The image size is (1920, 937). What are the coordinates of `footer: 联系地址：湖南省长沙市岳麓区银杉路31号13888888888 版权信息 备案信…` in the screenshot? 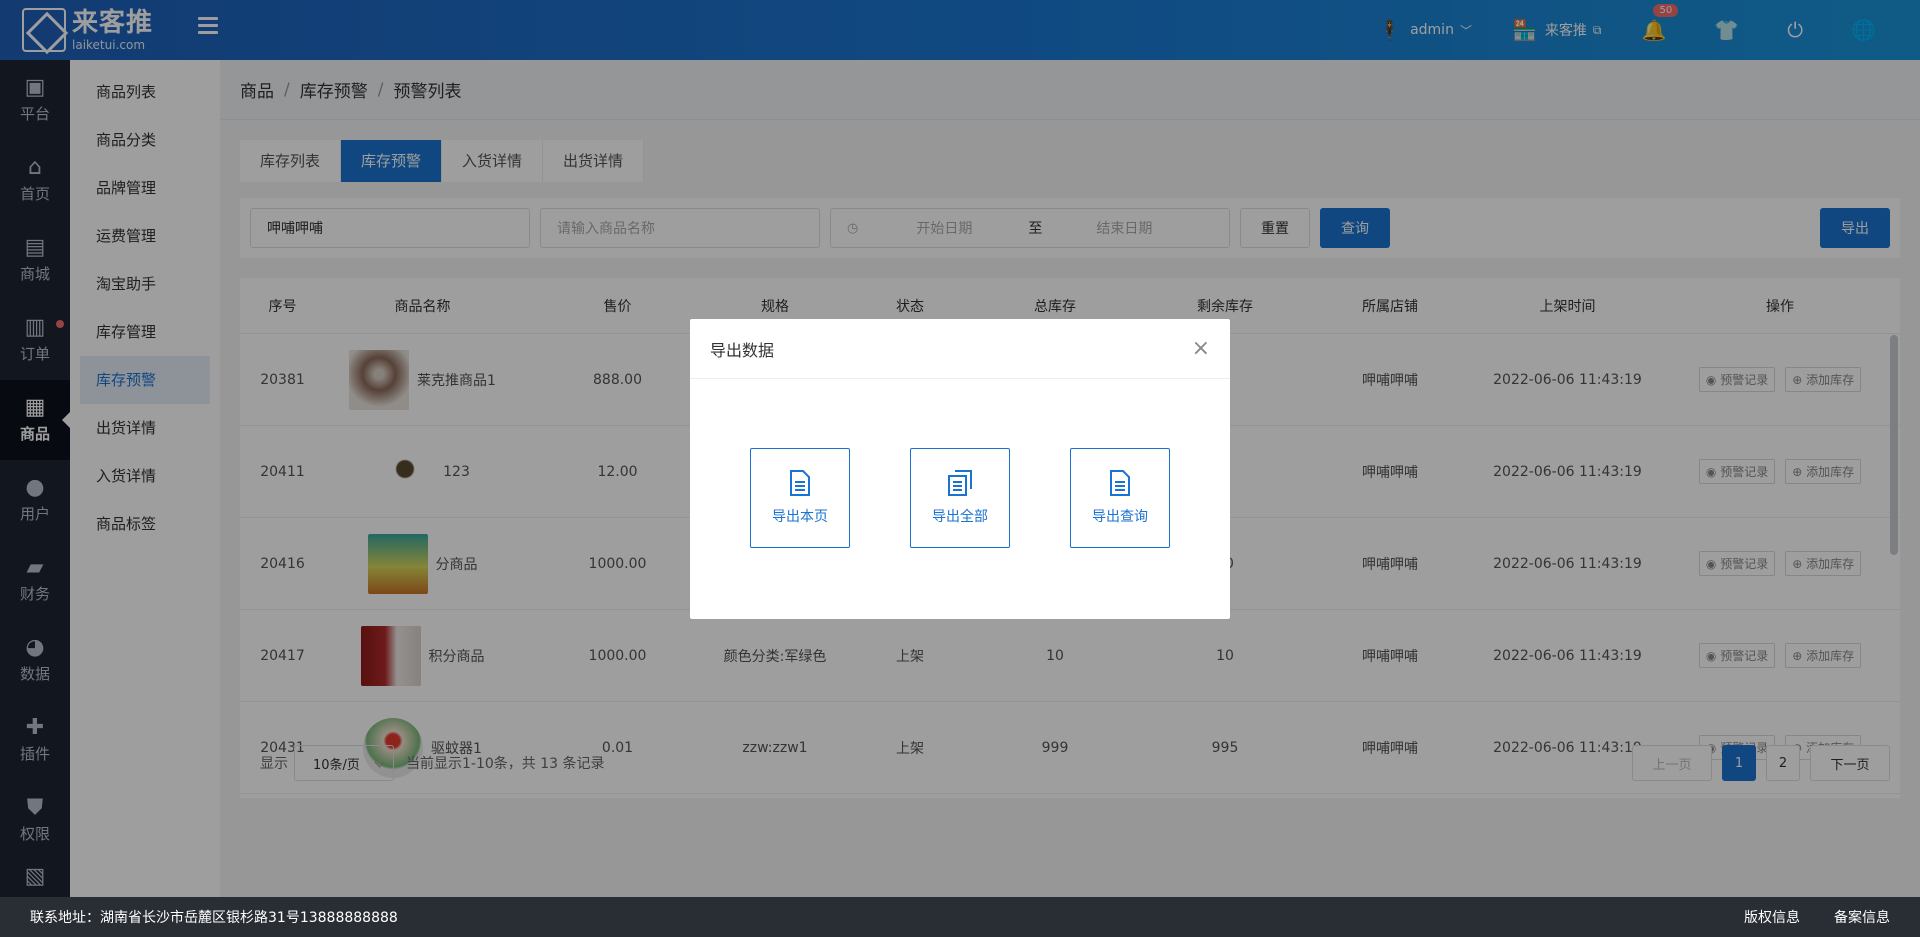 It's located at (960, 917).